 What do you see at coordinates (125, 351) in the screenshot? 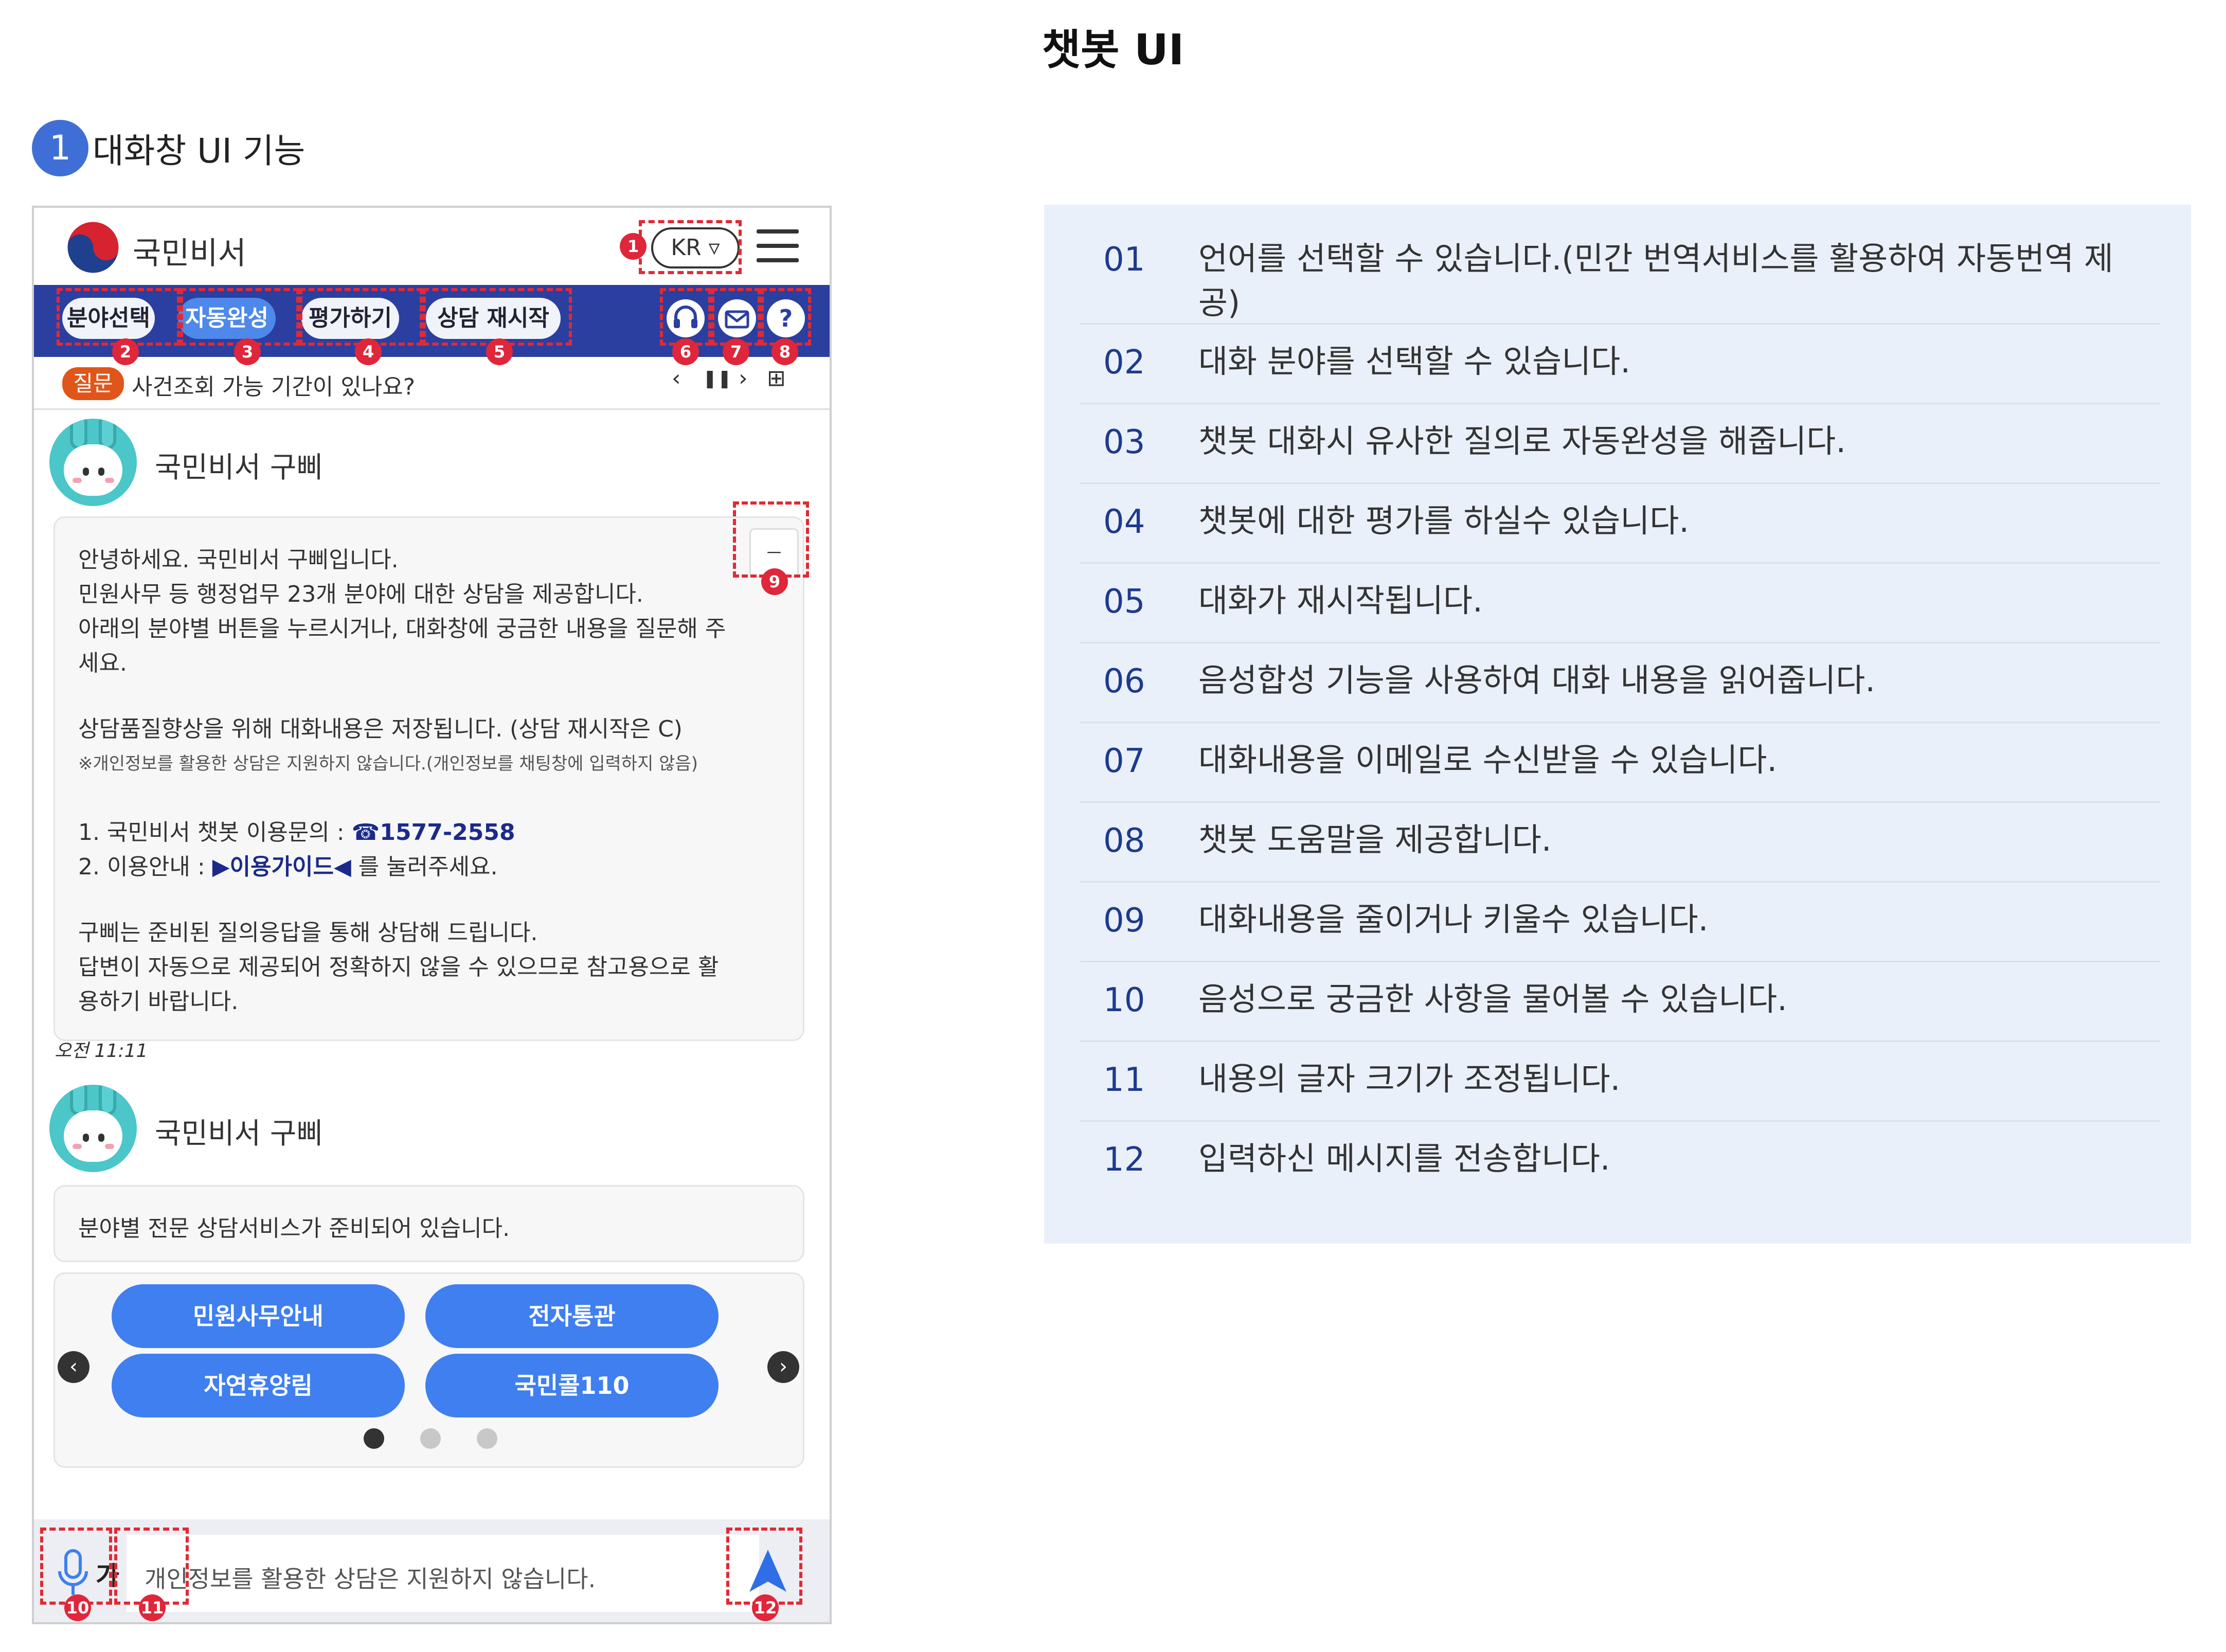
I see `callout-number-2: 2` at bounding box center [125, 351].